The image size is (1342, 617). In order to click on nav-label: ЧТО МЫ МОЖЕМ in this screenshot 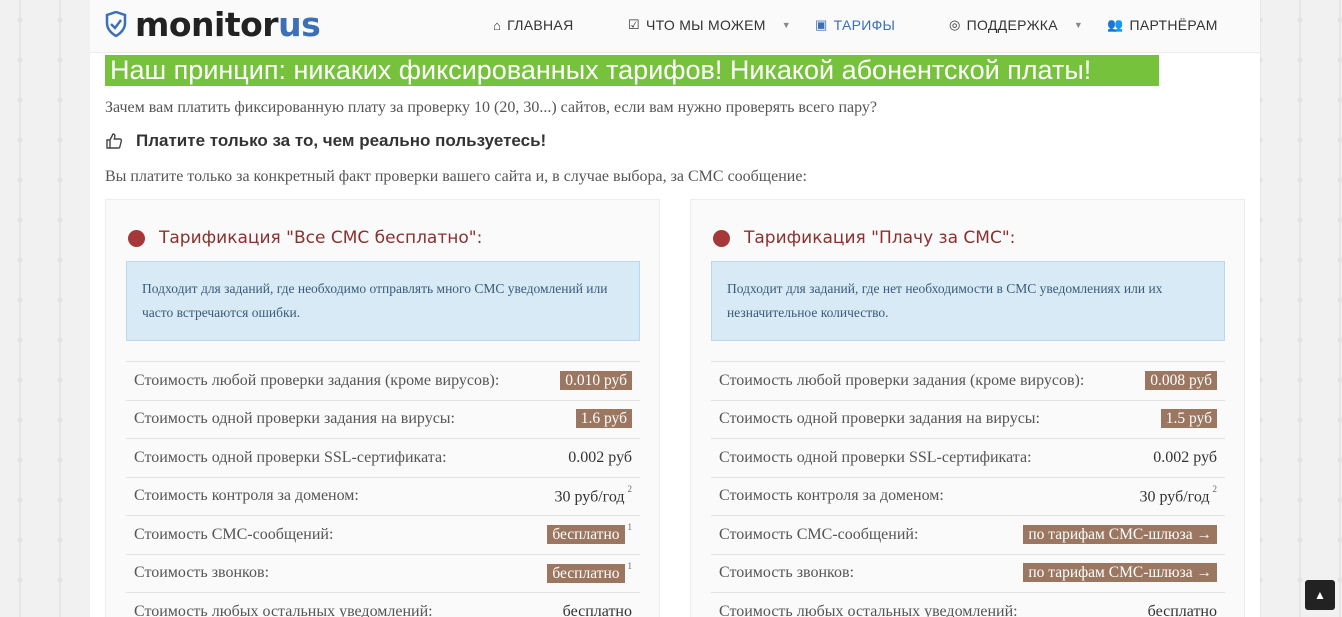, I will do `click(705, 25)`.